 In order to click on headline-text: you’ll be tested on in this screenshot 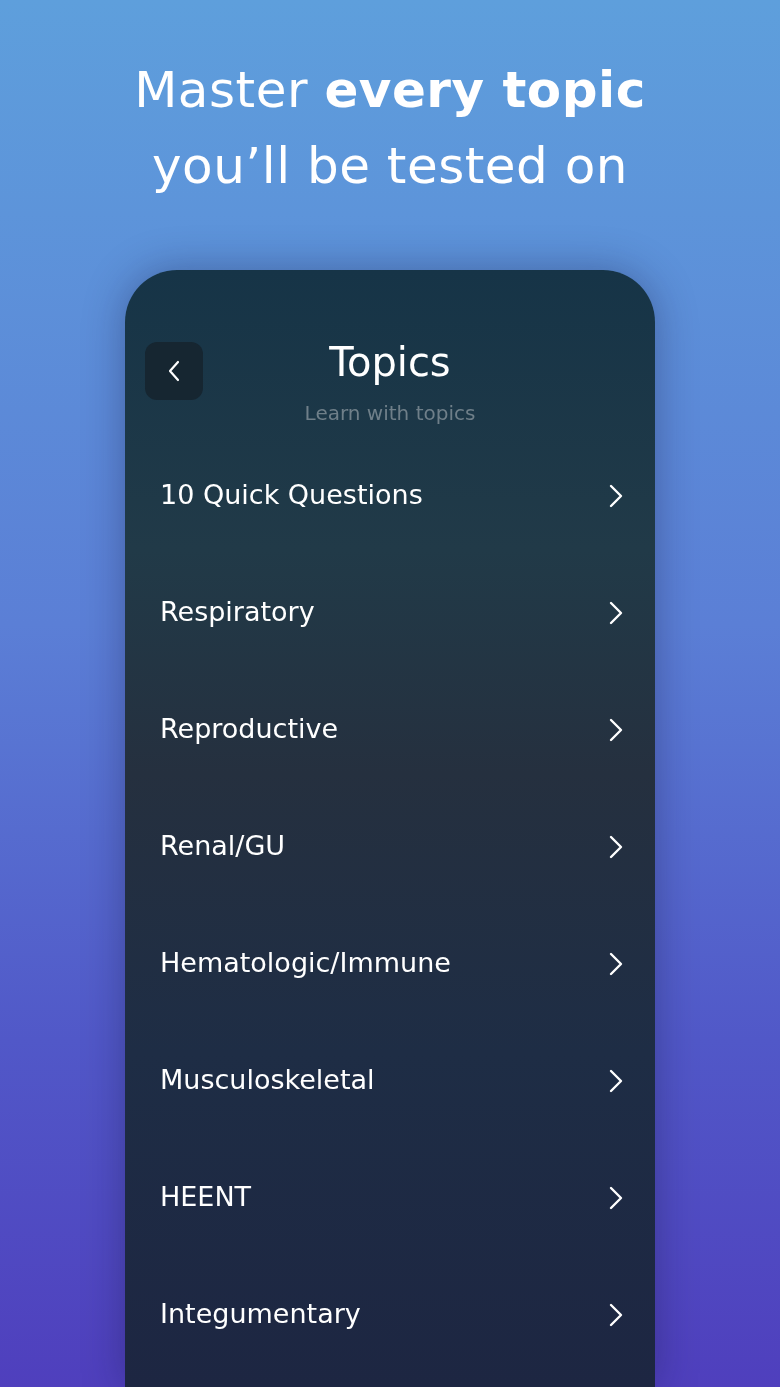, I will do `click(390, 166)`.